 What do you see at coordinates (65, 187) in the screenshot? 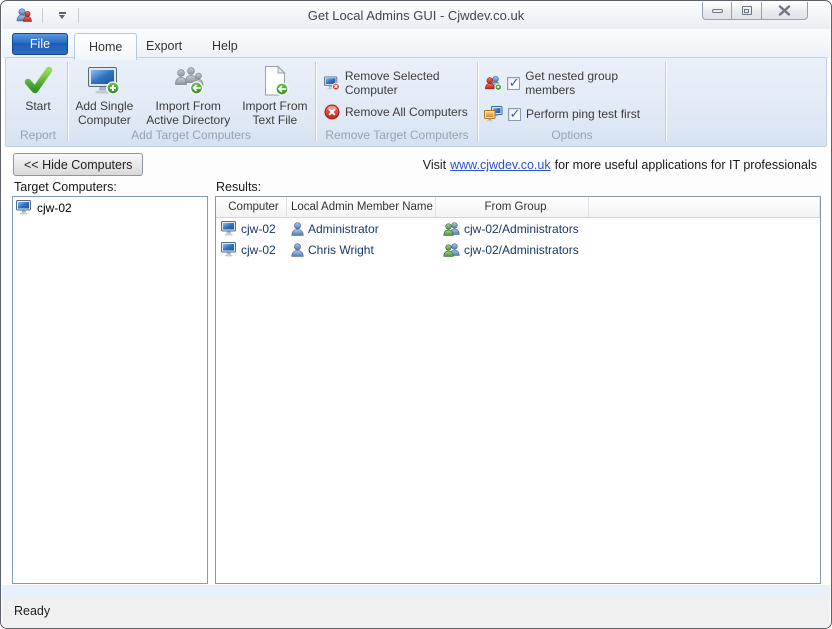
I see `target-computers-label: Target Computers:` at bounding box center [65, 187].